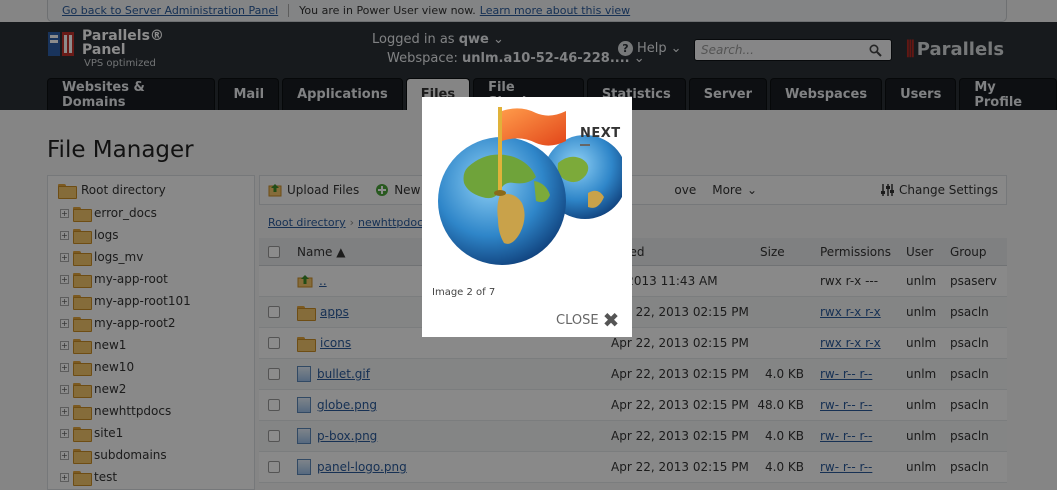 The width and height of the screenshot is (1057, 490). What do you see at coordinates (600, 136) in the screenshot?
I see `next-button: NEXT` at bounding box center [600, 136].